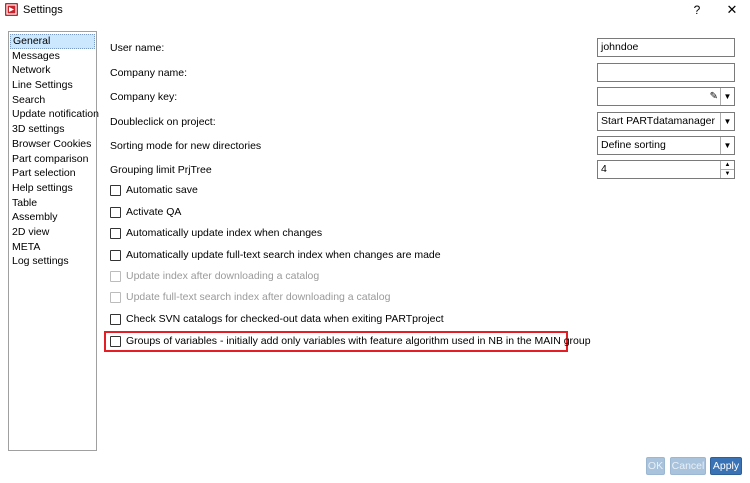 This screenshot has width=750, height=483. Describe the element at coordinates (186, 146) in the screenshot. I see `sorting-mode-label: Sorting mode for new directories` at that location.